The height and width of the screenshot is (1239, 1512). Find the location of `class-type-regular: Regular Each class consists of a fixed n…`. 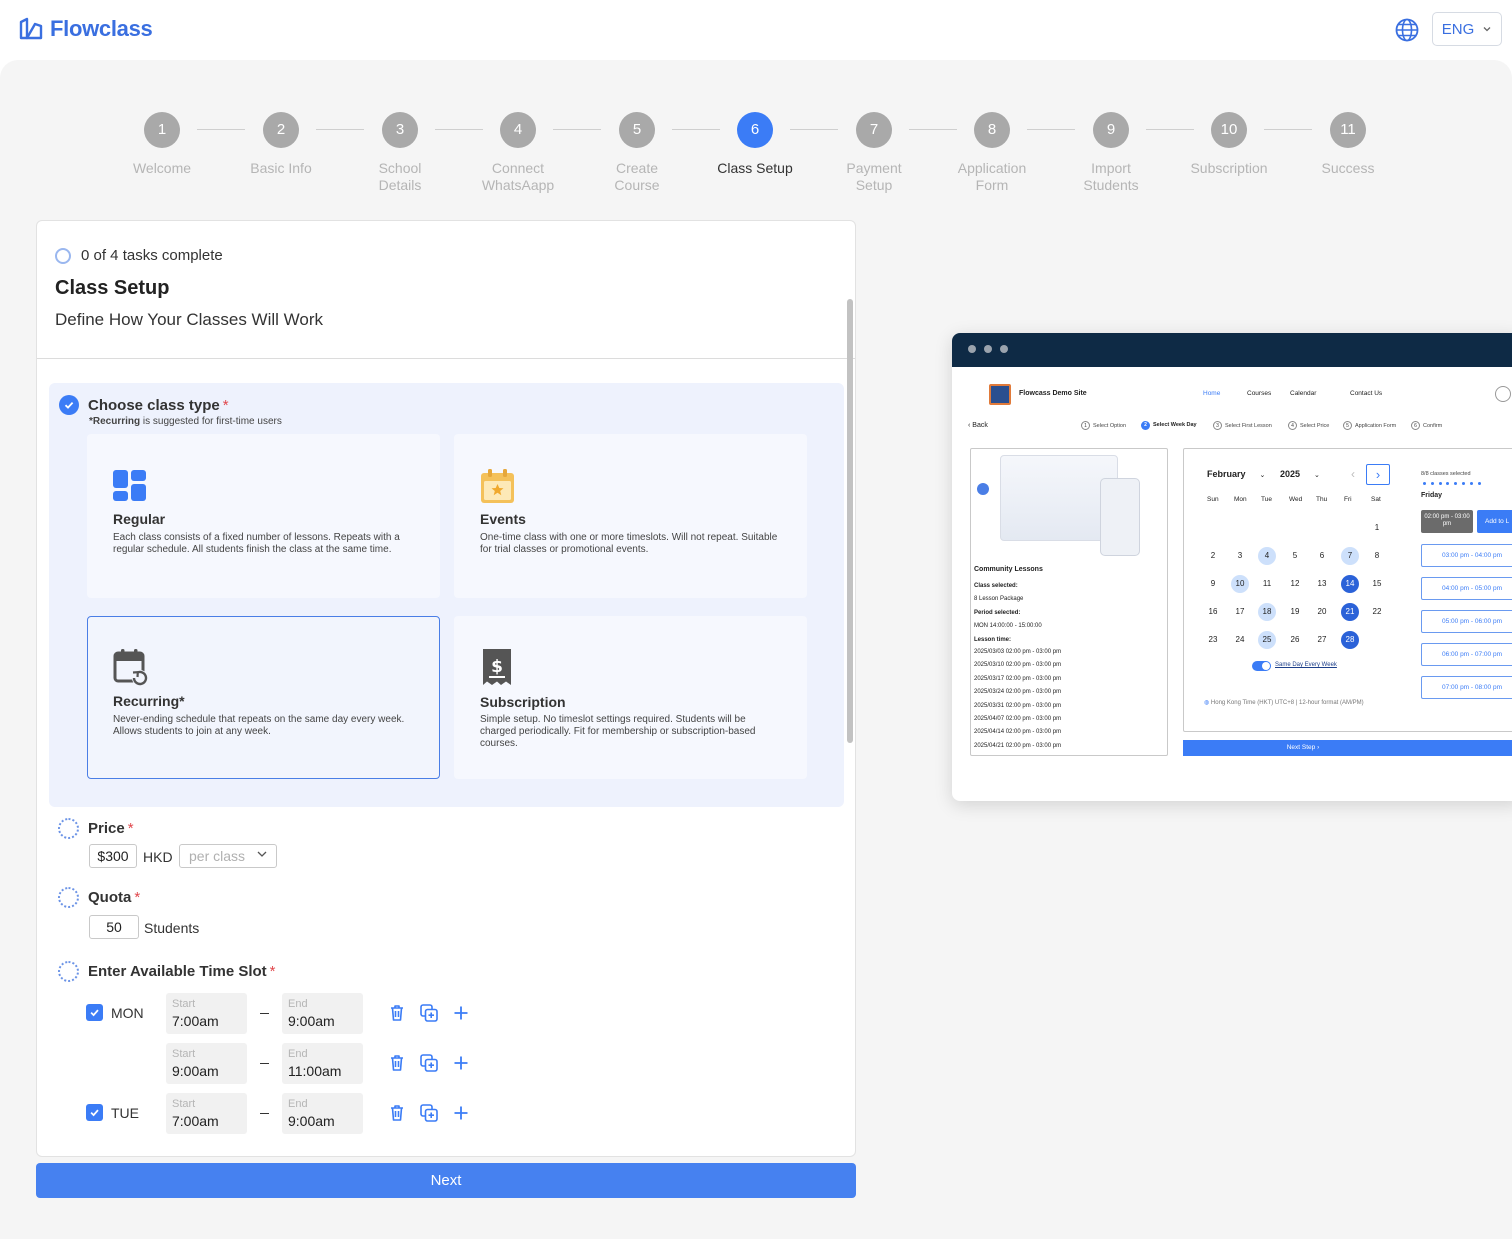

class-type-regular: Regular Each class consists of a fixed n… is located at coordinates (263, 516).